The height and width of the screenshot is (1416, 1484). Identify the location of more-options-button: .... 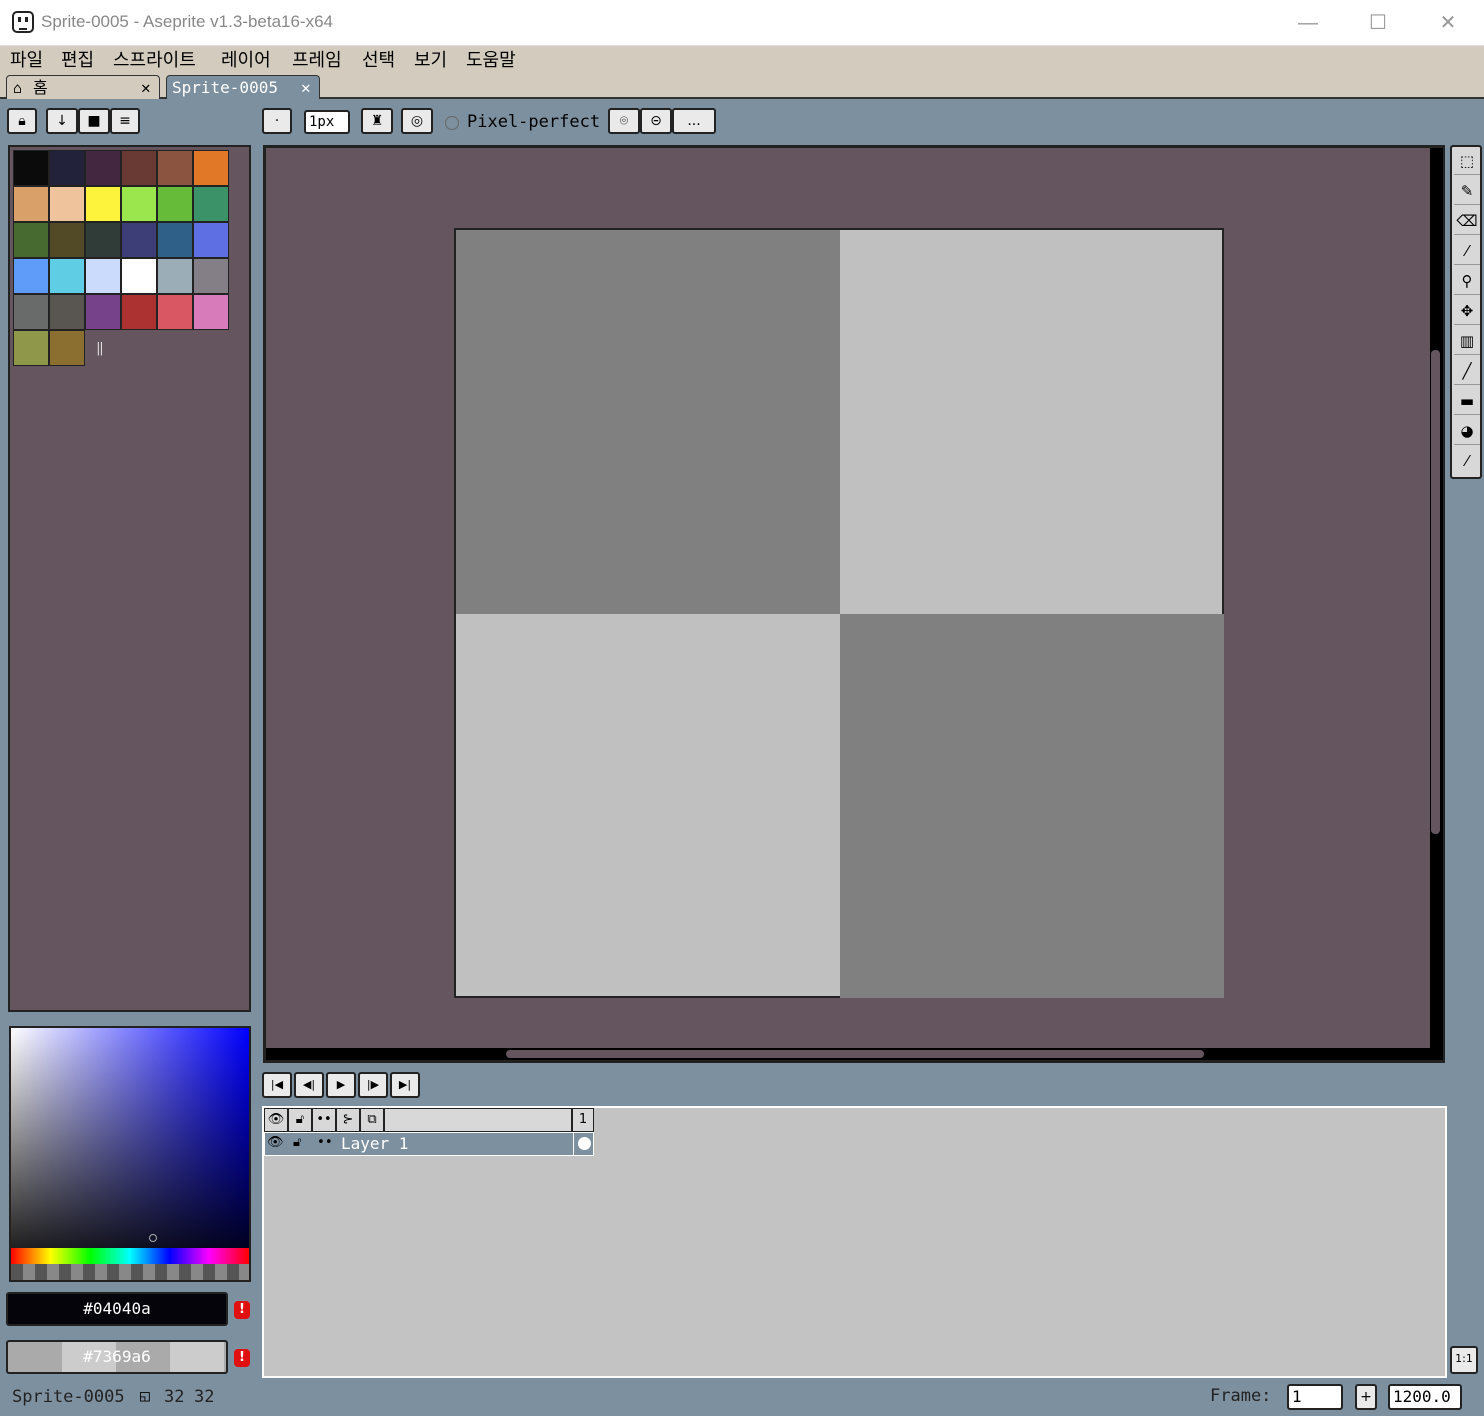
(694, 121).